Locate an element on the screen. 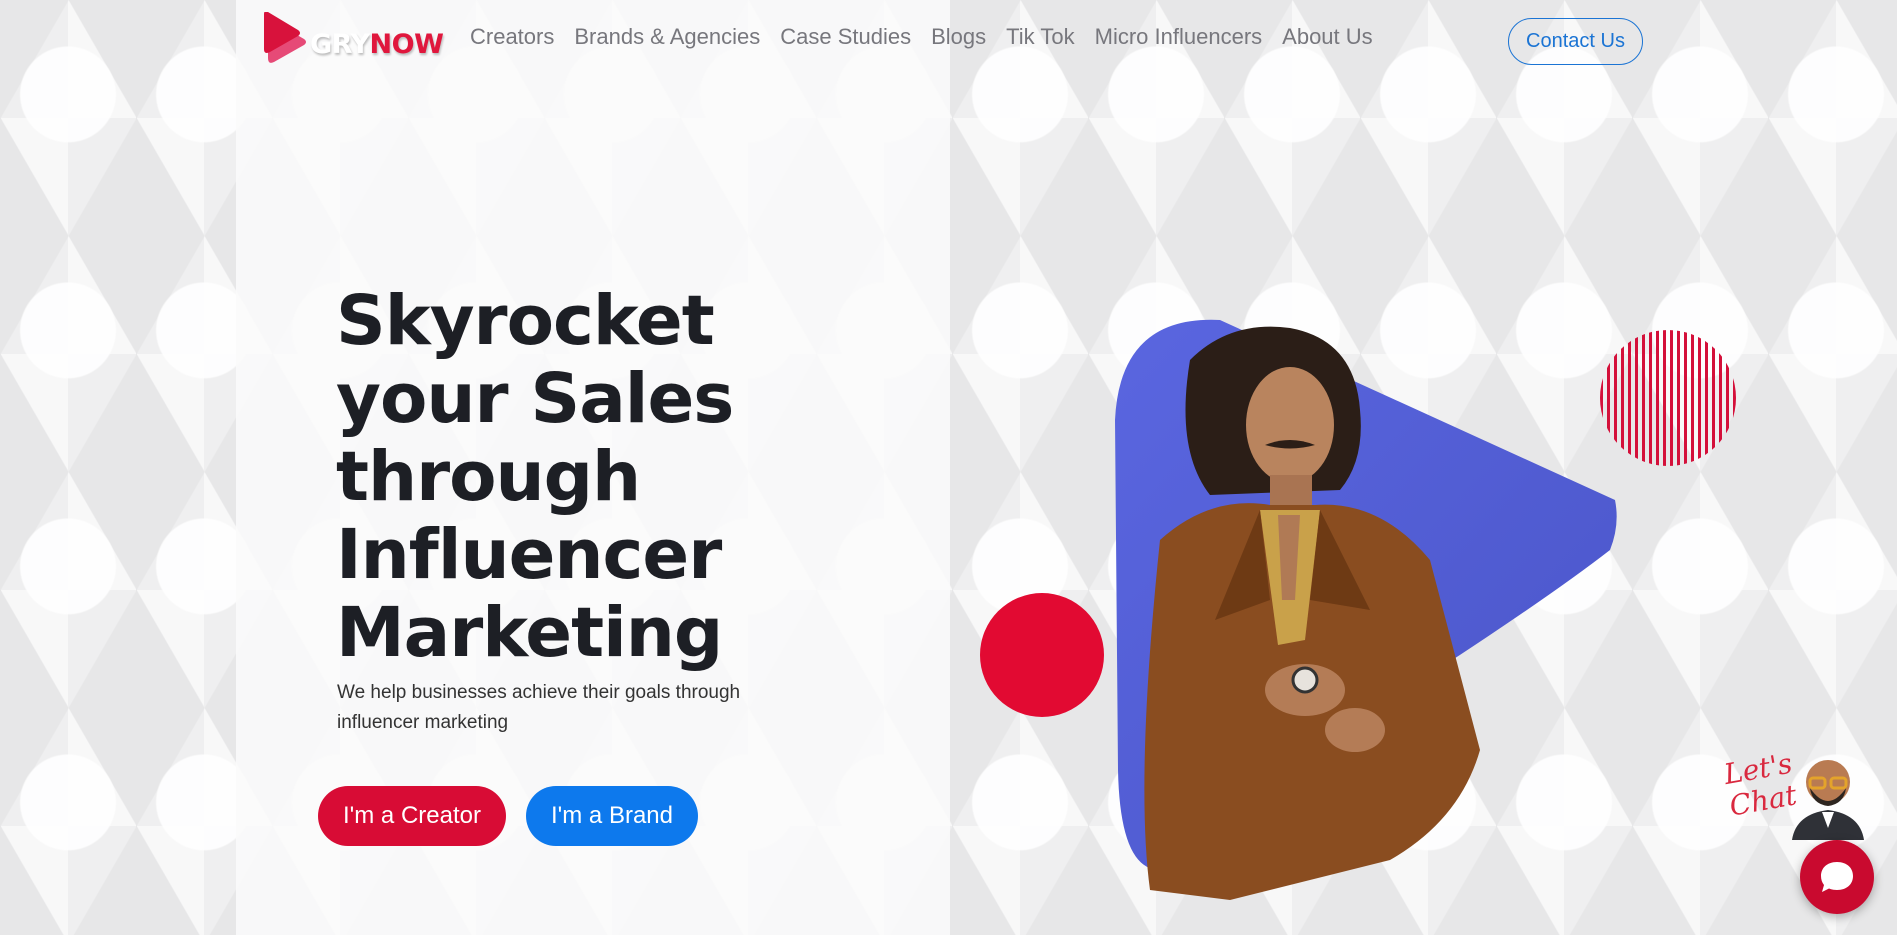  nav-micro-influencers: Micro Influencers is located at coordinates (1179, 37).